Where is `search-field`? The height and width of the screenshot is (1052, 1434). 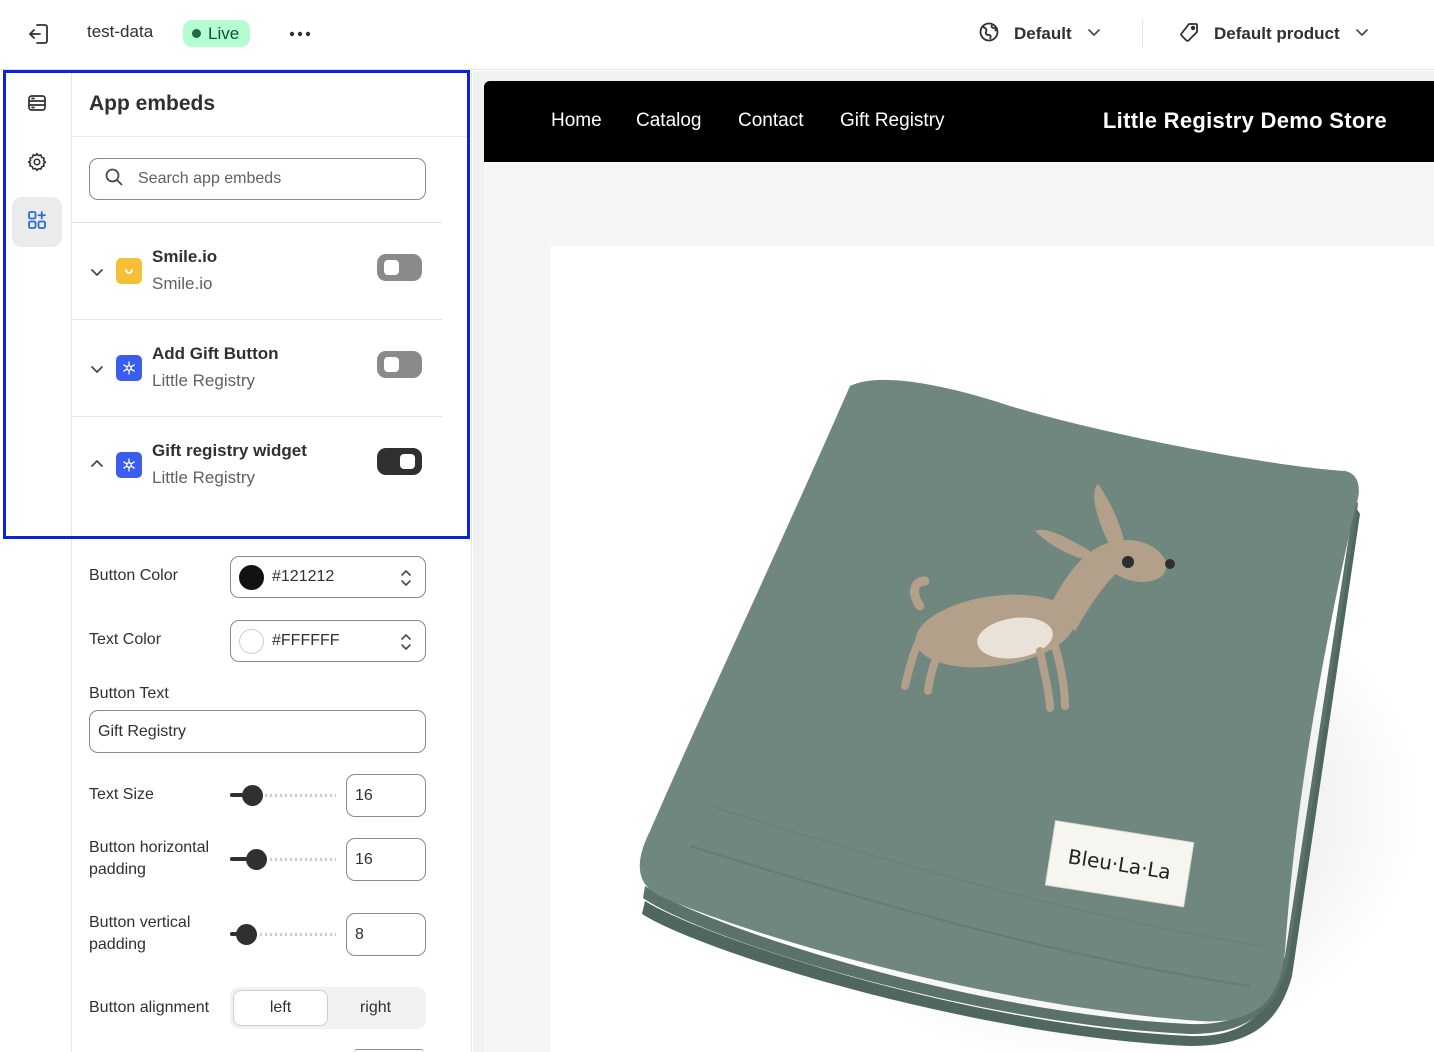
search-field is located at coordinates (257, 179).